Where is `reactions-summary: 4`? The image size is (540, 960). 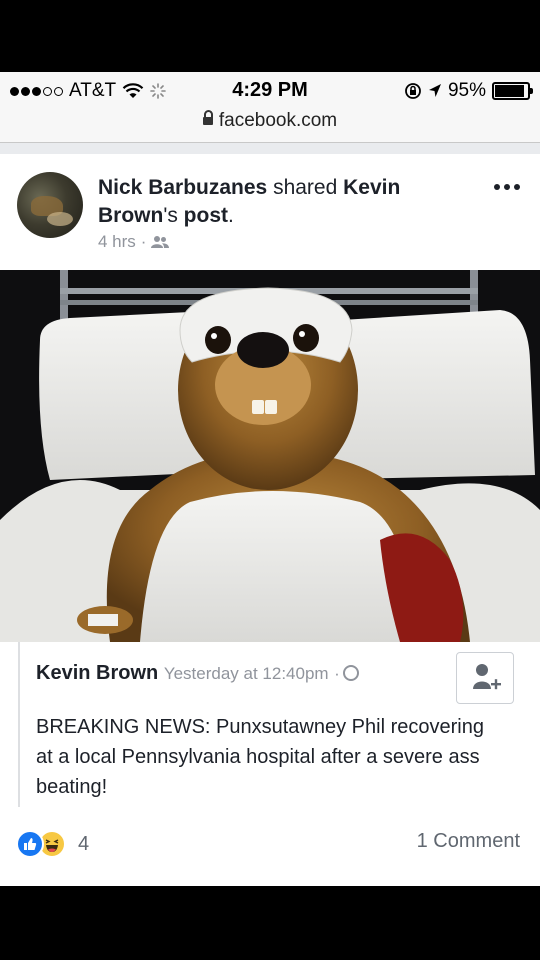 reactions-summary: 4 is located at coordinates (52, 844).